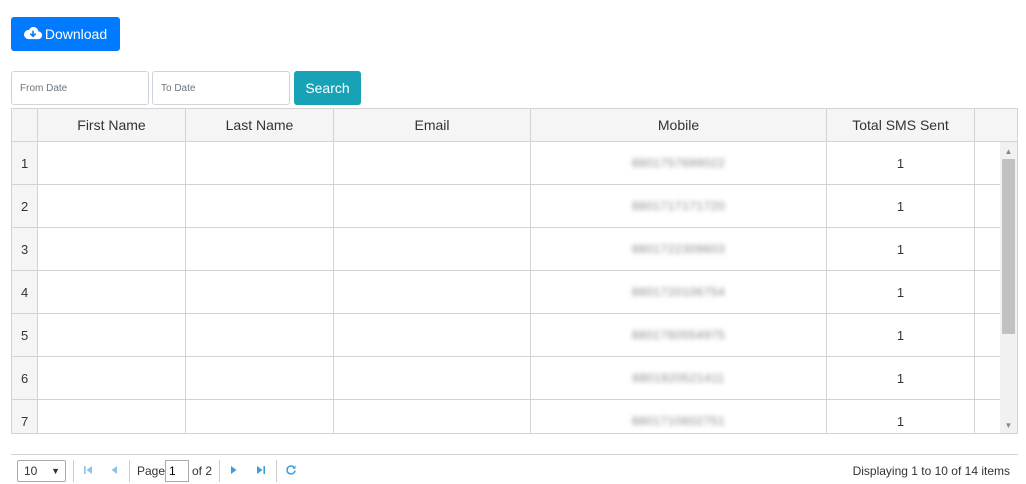  Describe the element at coordinates (202, 471) in the screenshot. I see `page-total: of 2` at that location.